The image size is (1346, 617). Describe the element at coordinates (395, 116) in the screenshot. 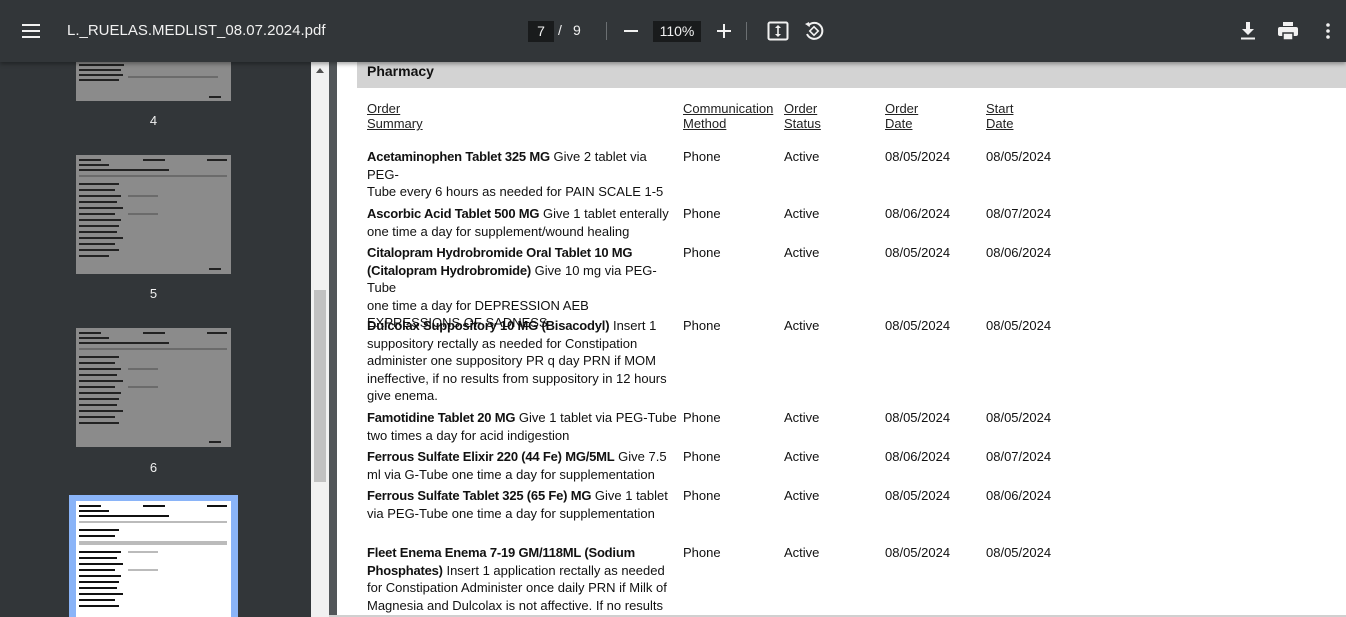

I see `column-header-order-summary: Order Summary` at that location.